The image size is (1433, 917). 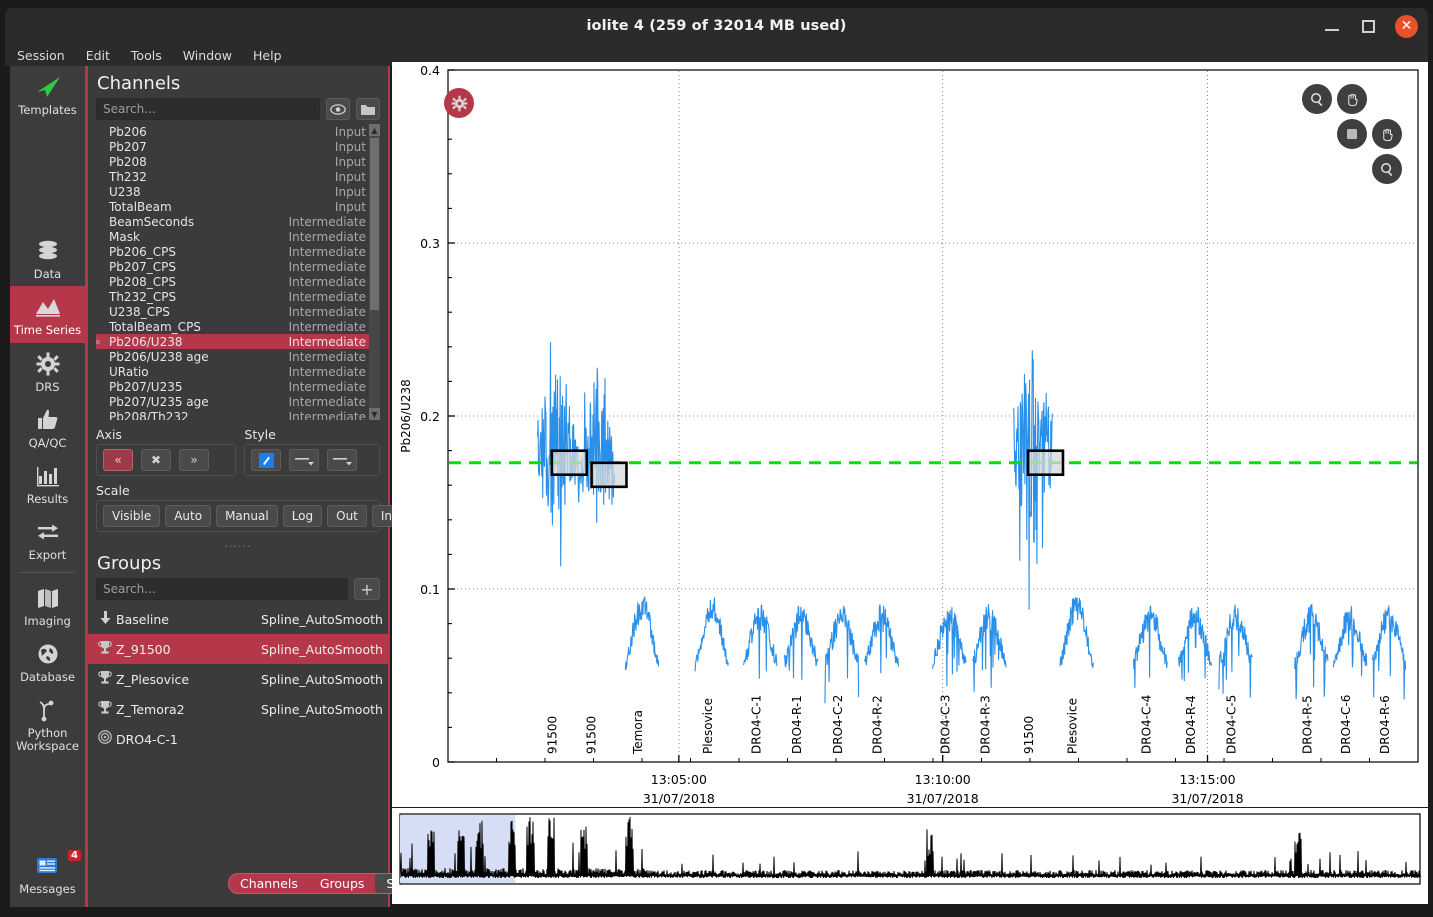 What do you see at coordinates (1191, 724) in the screenshot?
I see `selection-label: DRO4-R-4` at bounding box center [1191, 724].